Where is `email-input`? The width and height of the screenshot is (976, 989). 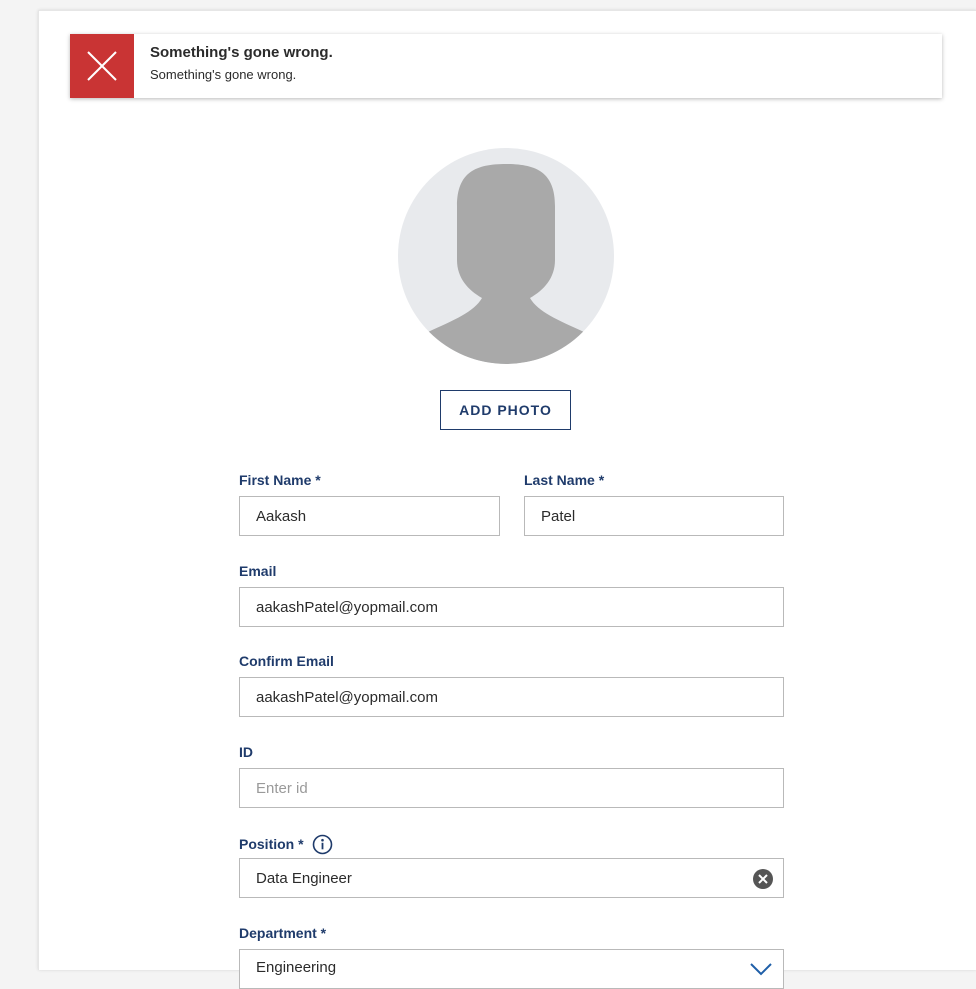
email-input is located at coordinates (511, 607).